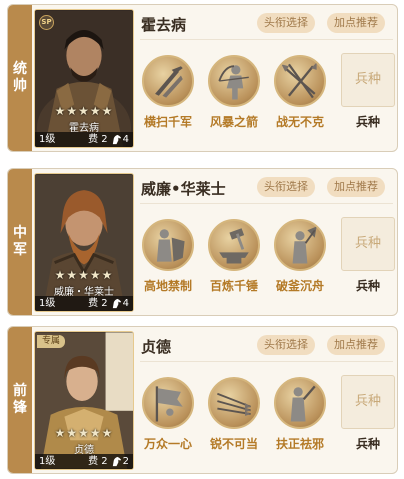 This screenshot has width=404, height=479. Describe the element at coordinates (300, 403) in the screenshot. I see `knight-icon` at that location.